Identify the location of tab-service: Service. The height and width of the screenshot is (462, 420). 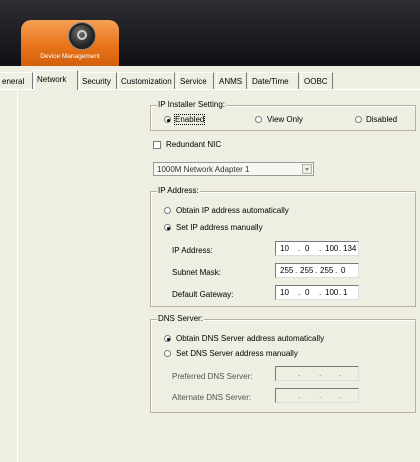
(195, 80).